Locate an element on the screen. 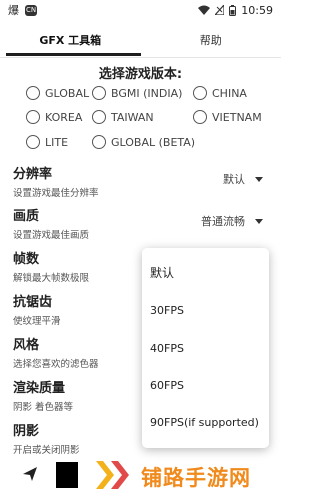 This screenshot has width=320, height=500. resolution-select: 默认 is located at coordinates (243, 179).